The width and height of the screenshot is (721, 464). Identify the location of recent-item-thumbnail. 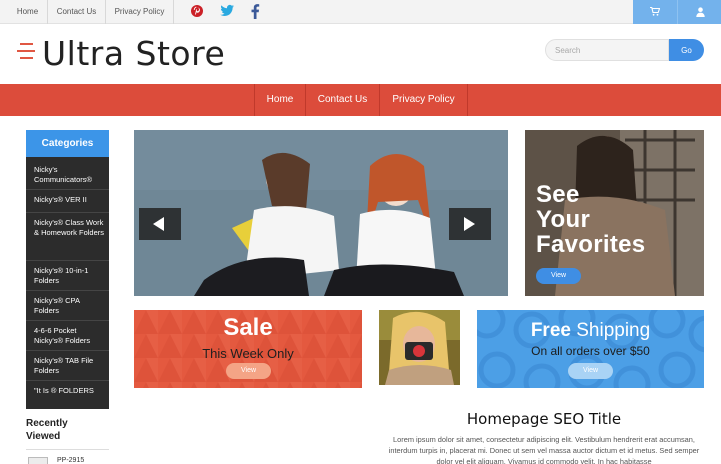
(38, 460).